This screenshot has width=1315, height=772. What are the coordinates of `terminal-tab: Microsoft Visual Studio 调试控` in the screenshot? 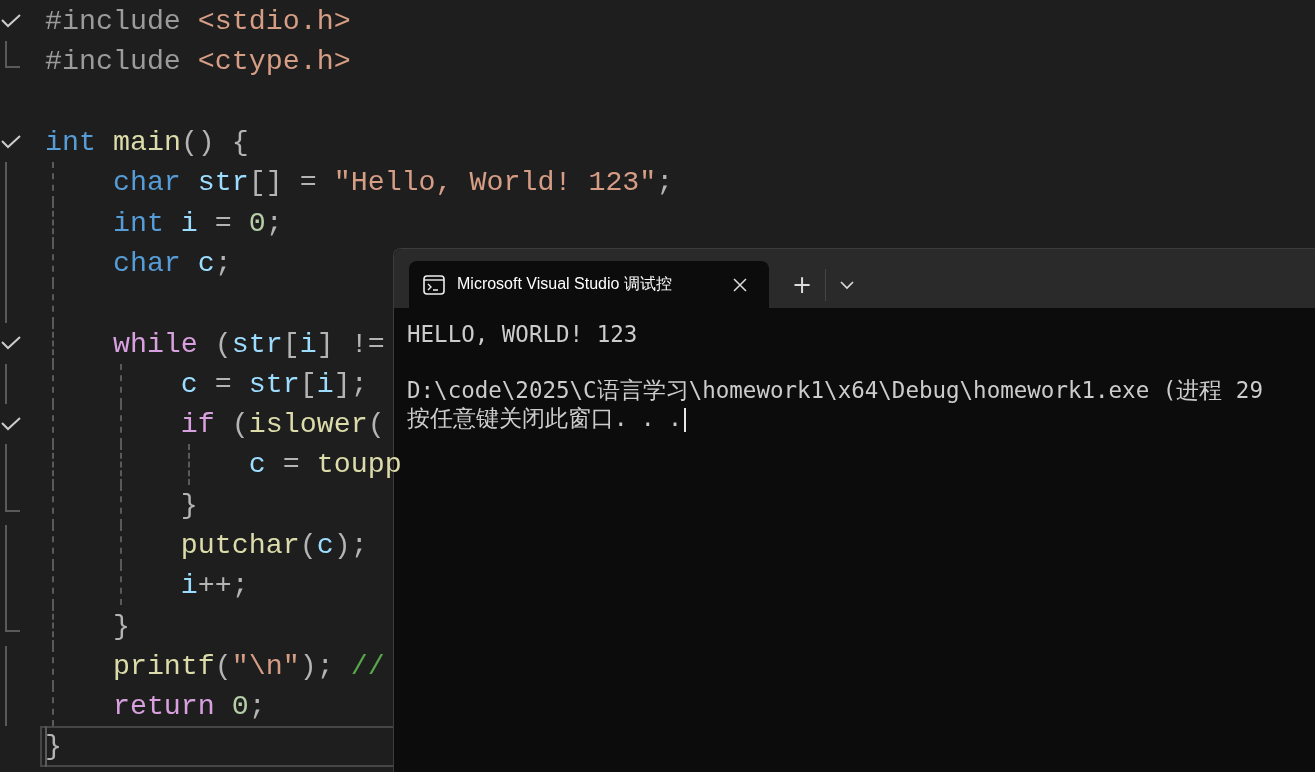 It's located at (589, 284).